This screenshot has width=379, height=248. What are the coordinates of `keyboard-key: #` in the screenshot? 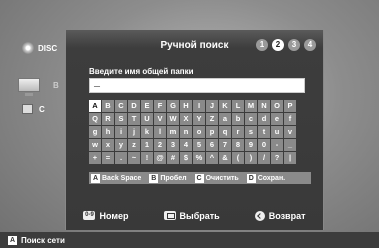 It's located at (173, 158).